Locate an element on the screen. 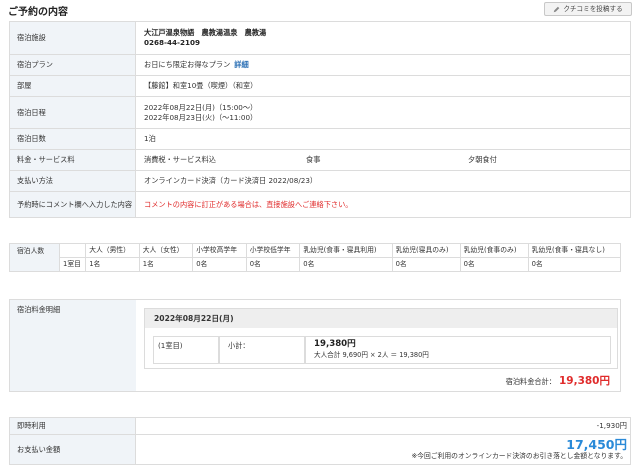 The image size is (640, 471). post-review-button: クチコミを投稿する is located at coordinates (588, 9).